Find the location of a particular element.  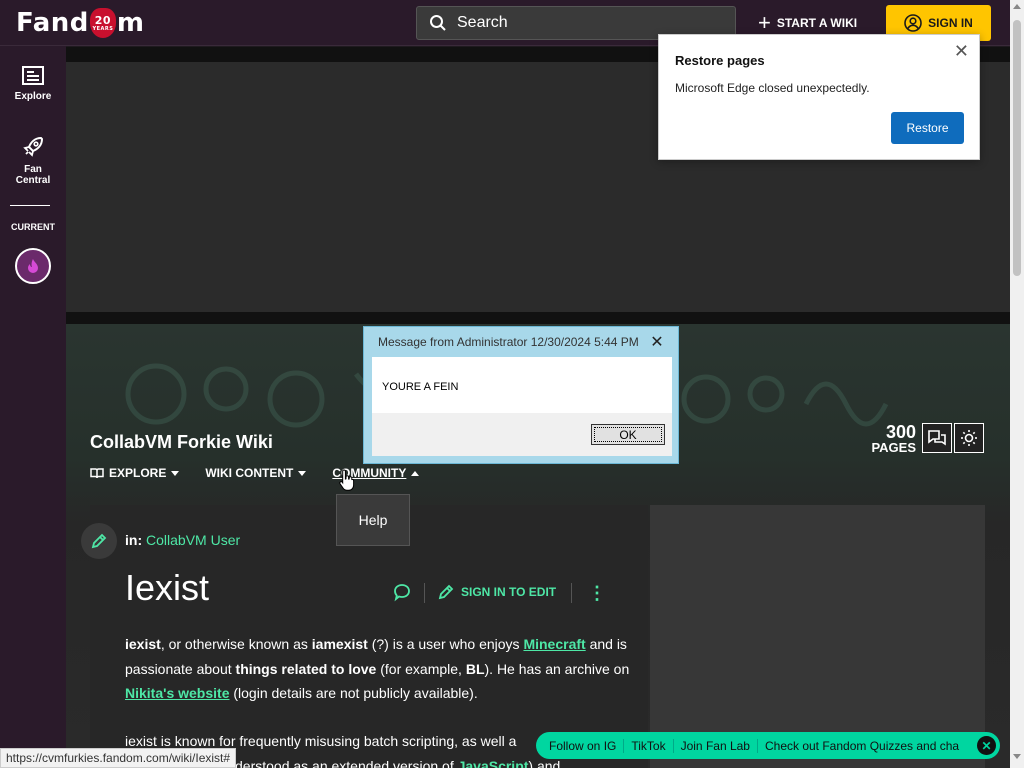

nav-explore: EXPLORE is located at coordinates (135, 473).